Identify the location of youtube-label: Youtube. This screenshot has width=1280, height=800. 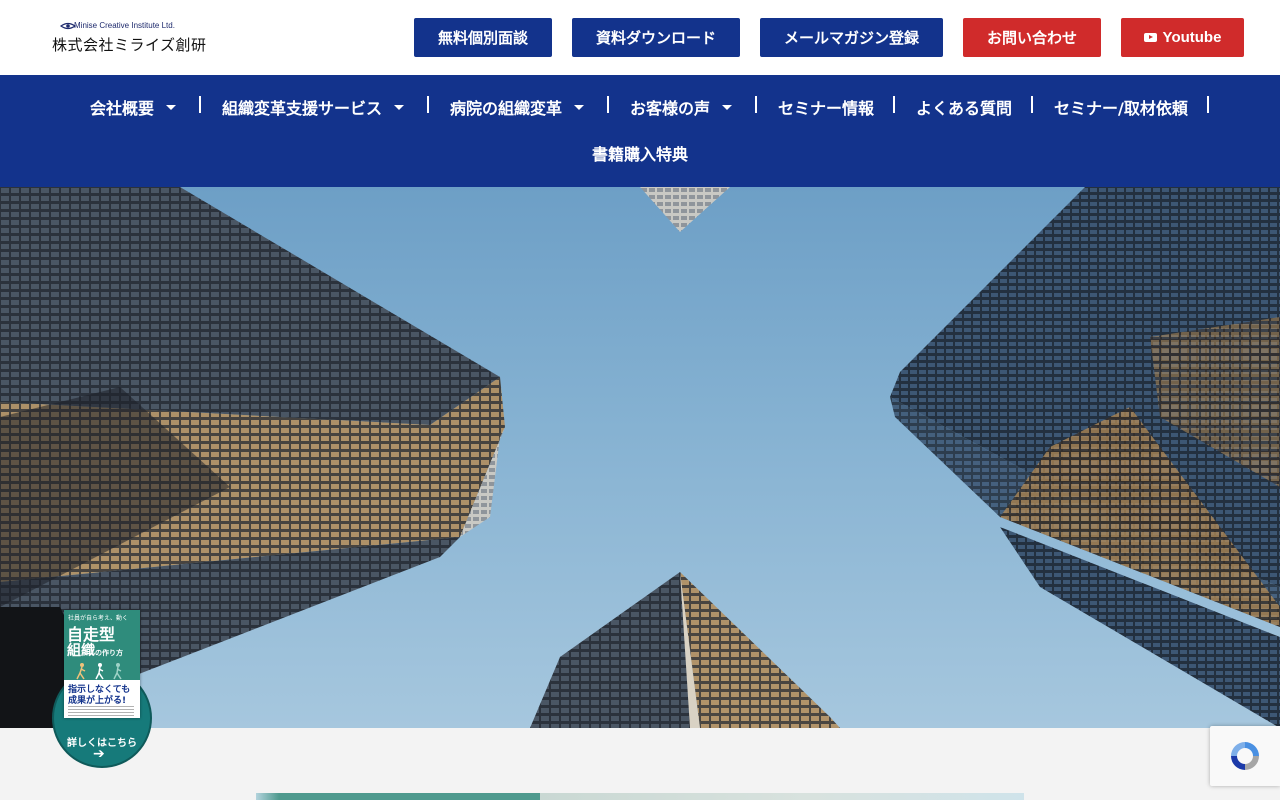
(1192, 37).